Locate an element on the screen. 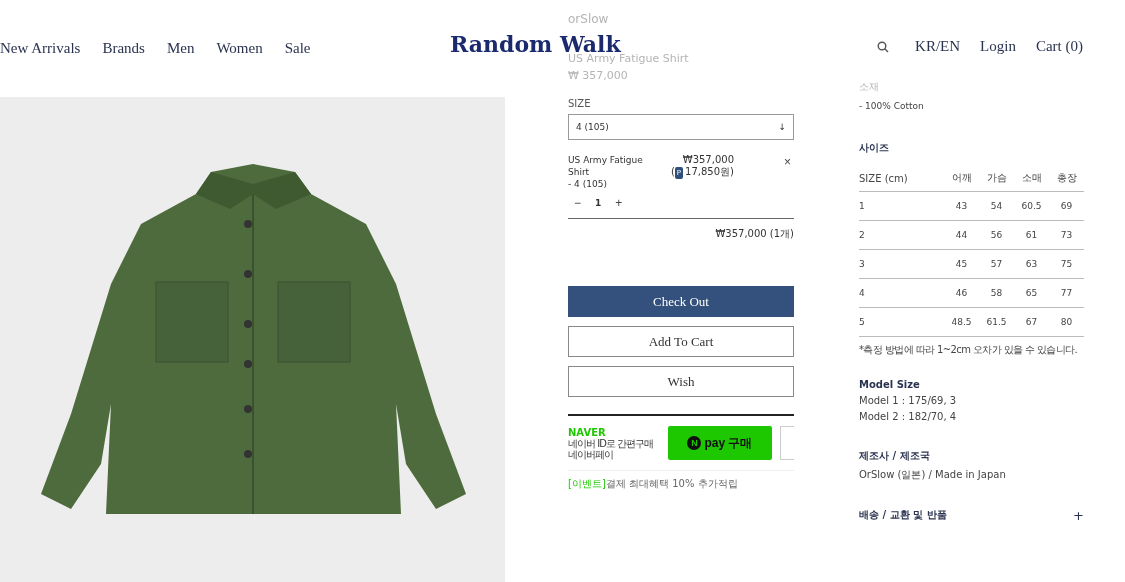  table-cell: 48.5 is located at coordinates (962, 322).